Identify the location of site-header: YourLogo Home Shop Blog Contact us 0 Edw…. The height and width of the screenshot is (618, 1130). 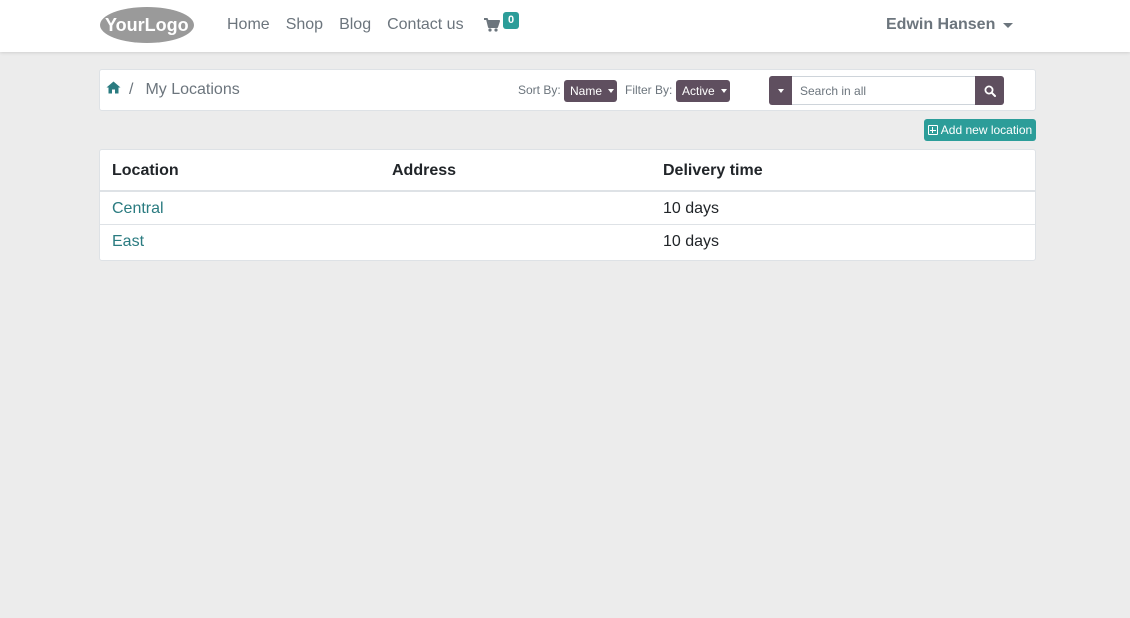
(565, 26).